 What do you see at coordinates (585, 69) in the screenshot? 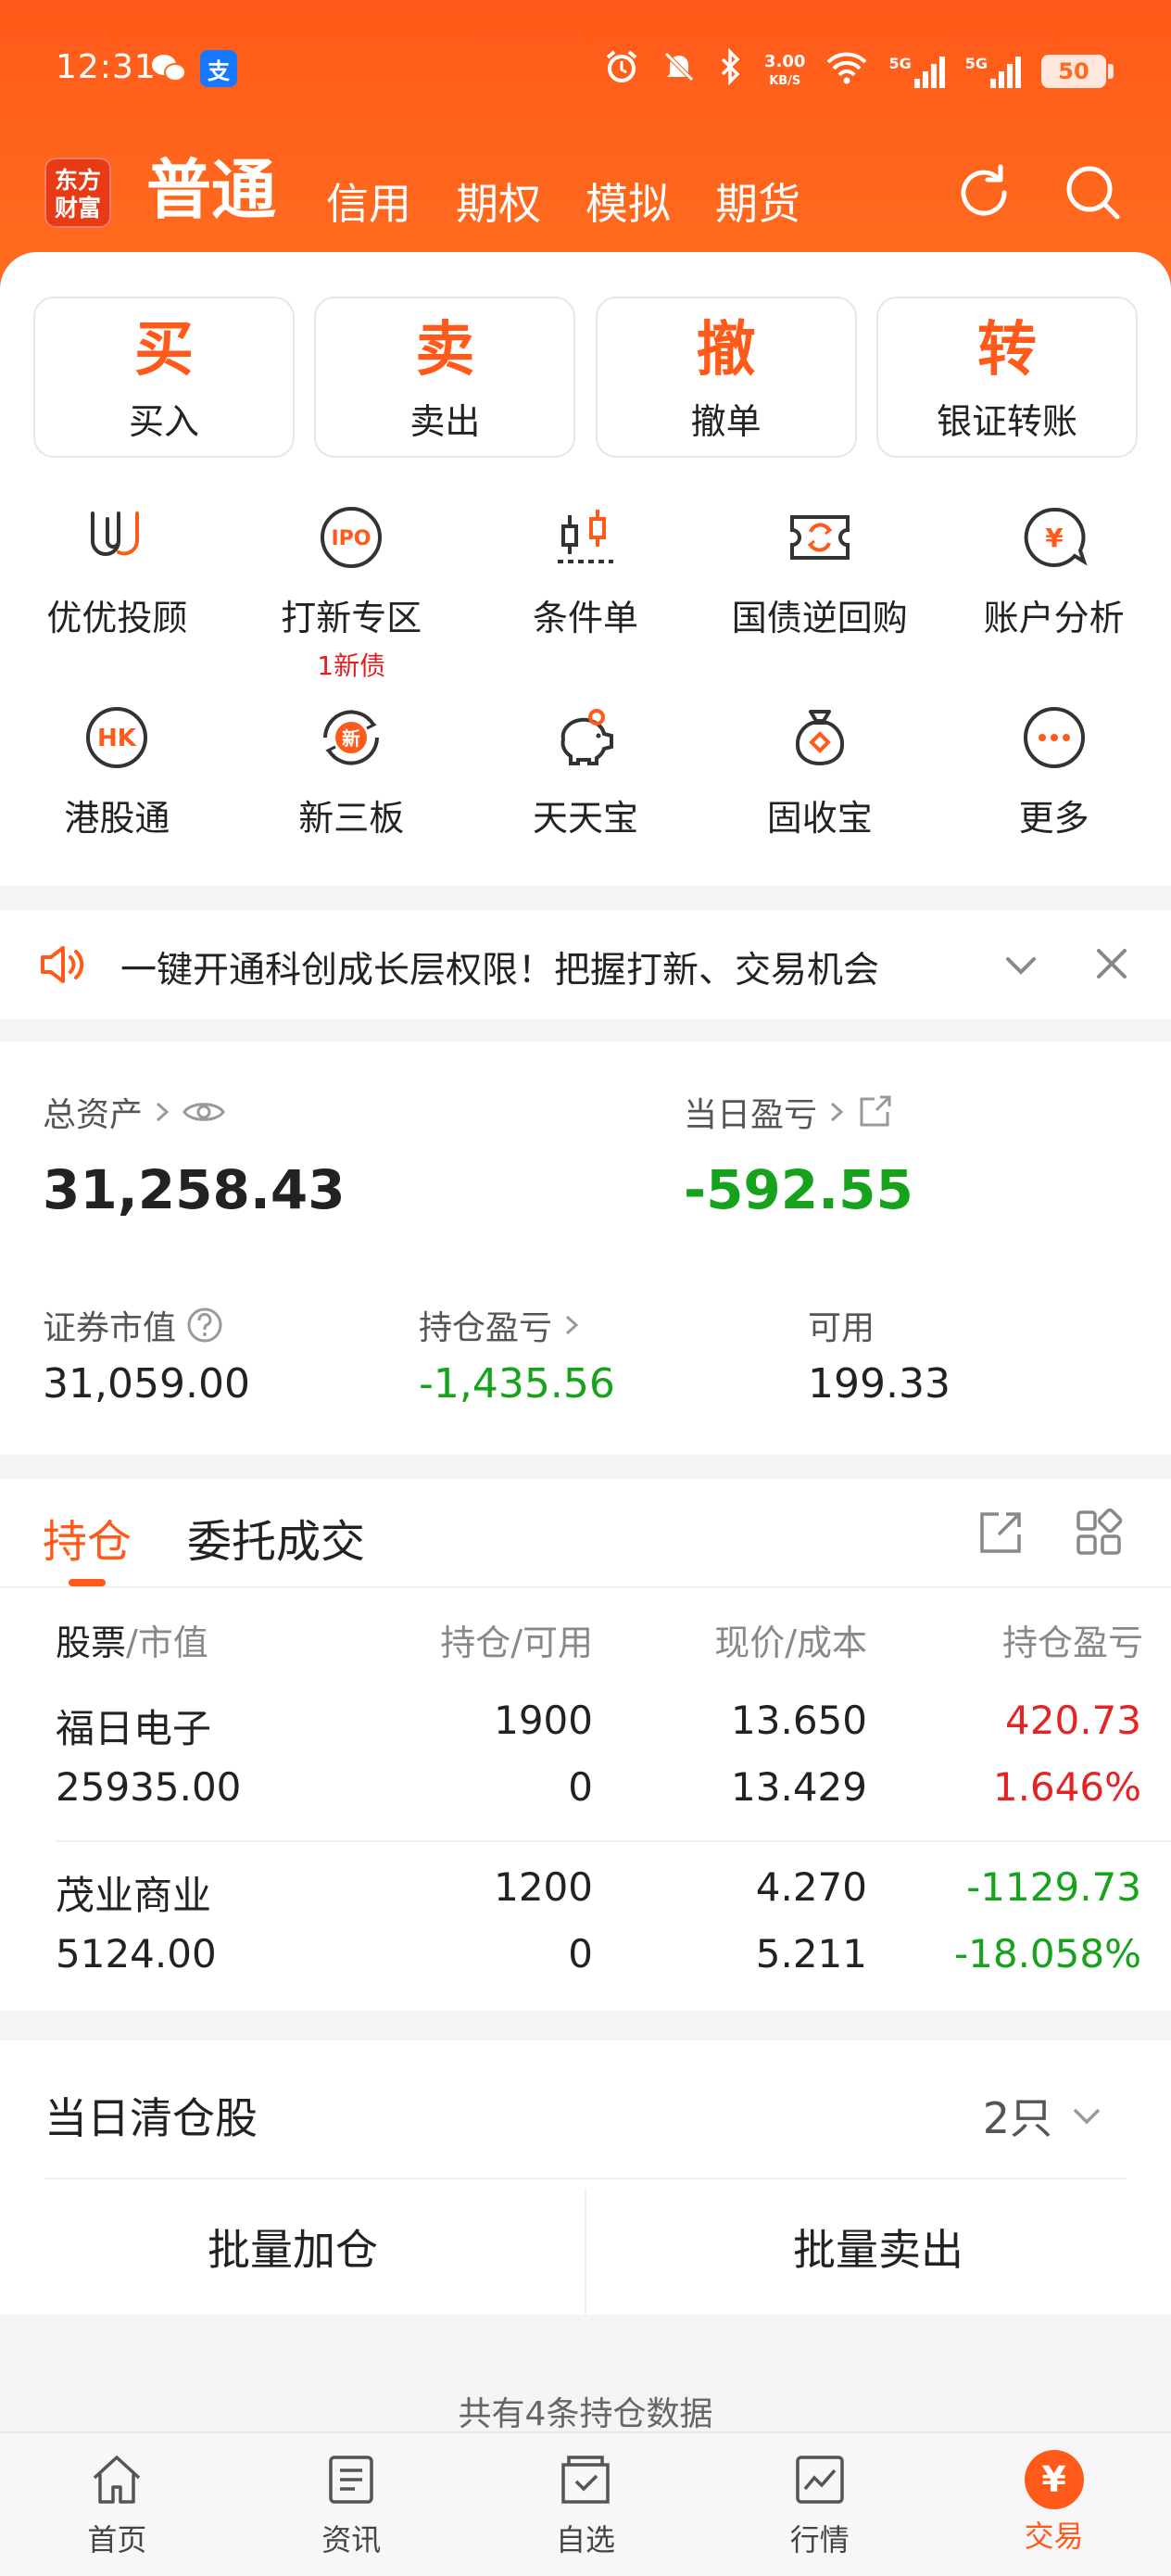
I see `status-bar: 12:31 支 3.00 KB/S 5G 5G 50` at bounding box center [585, 69].